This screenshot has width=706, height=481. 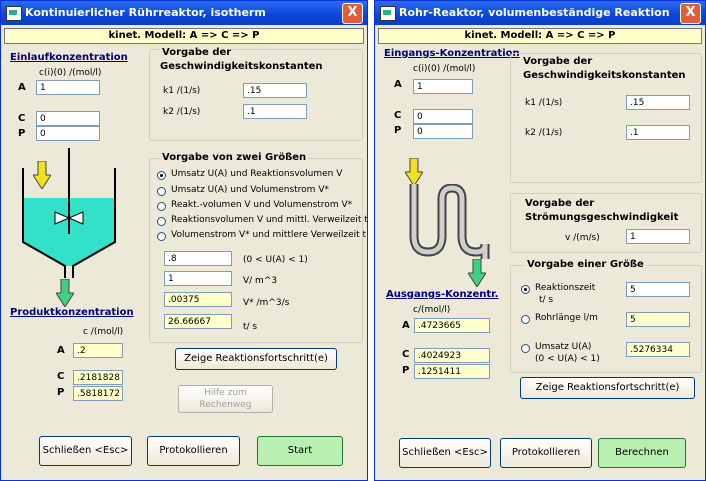 What do you see at coordinates (198, 278) in the screenshot?
I see `volume-input: 1` at bounding box center [198, 278].